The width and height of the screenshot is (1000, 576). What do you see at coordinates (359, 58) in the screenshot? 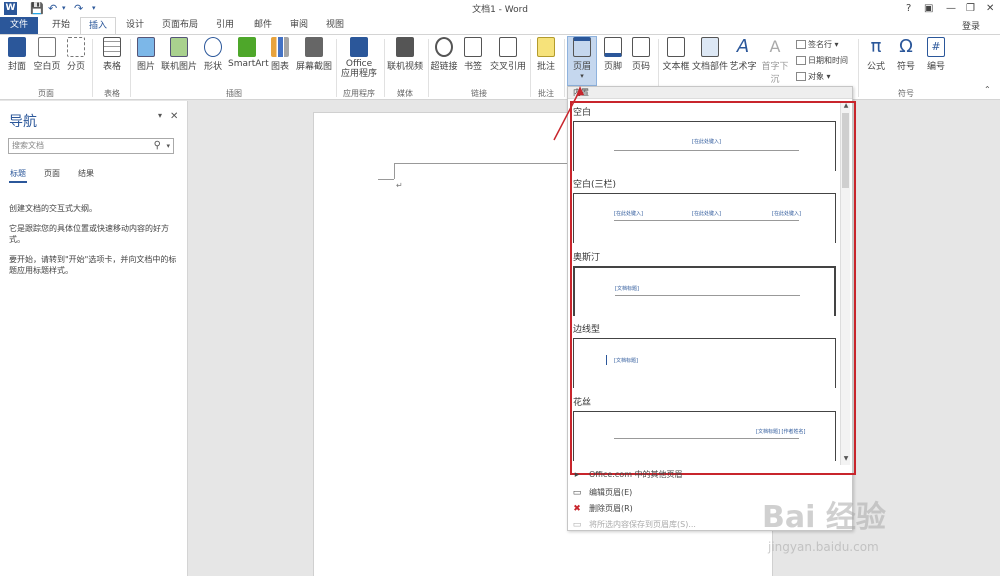
I see `office-apps-button: Office 应用程序` at bounding box center [359, 58].